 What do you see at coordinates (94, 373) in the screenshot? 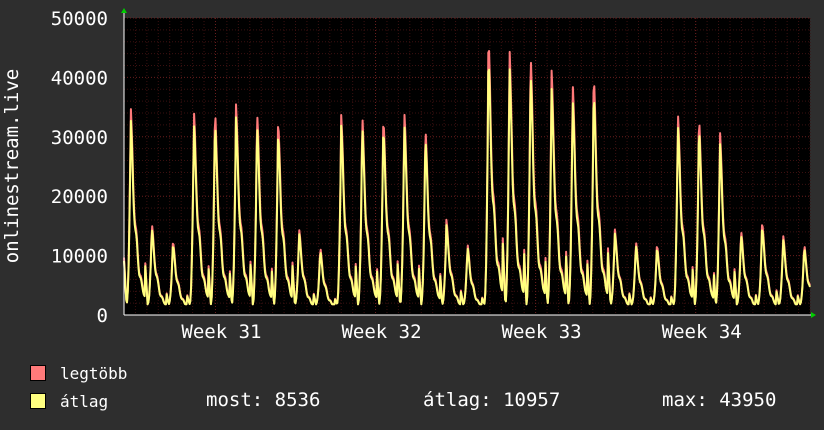
I see `legend-label-max: legtöbb` at bounding box center [94, 373].